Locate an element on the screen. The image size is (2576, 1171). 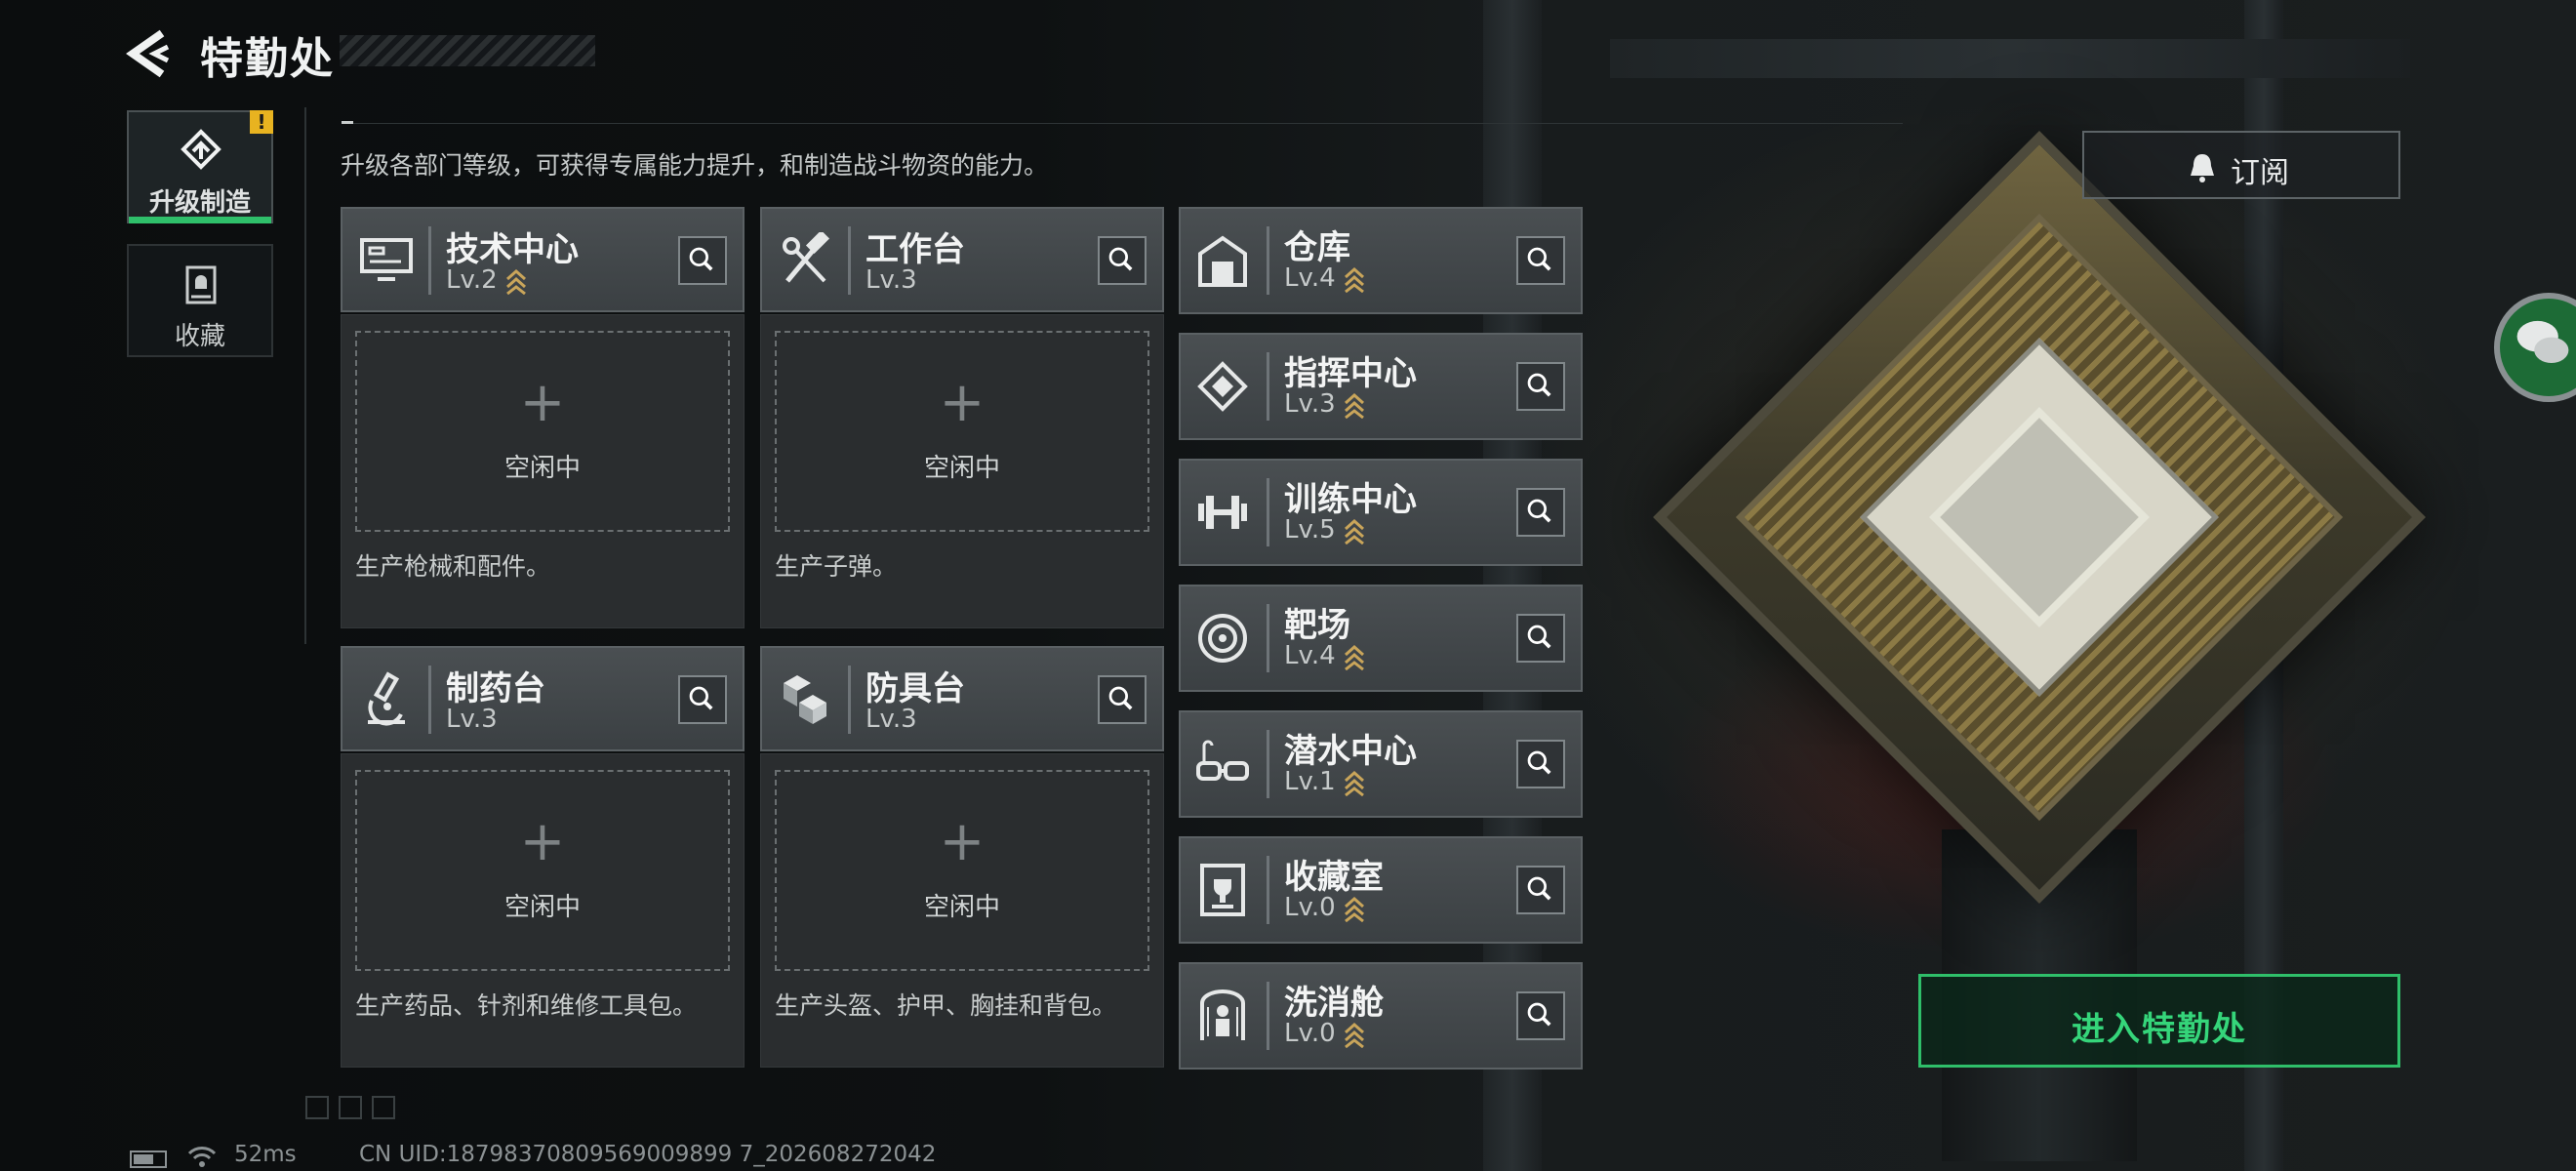
facility-card-shooting-range: 靶场 Lv.4 is located at coordinates (1381, 638).